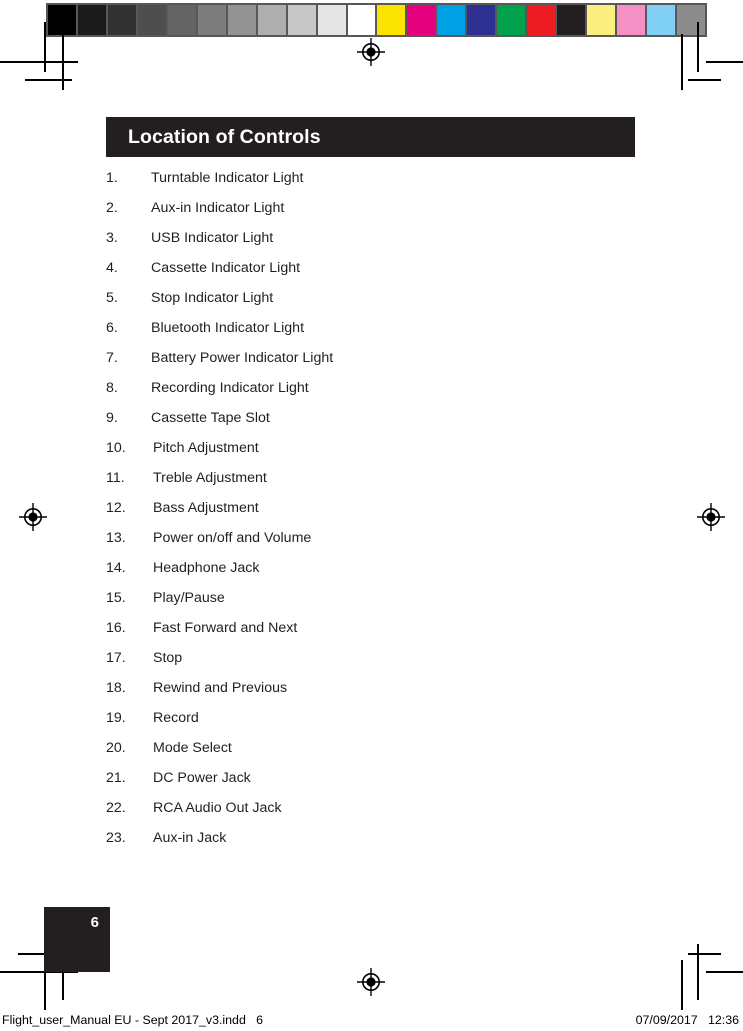 This screenshot has height=1031, width=743. I want to click on registration-target-left-icon, so click(33, 517).